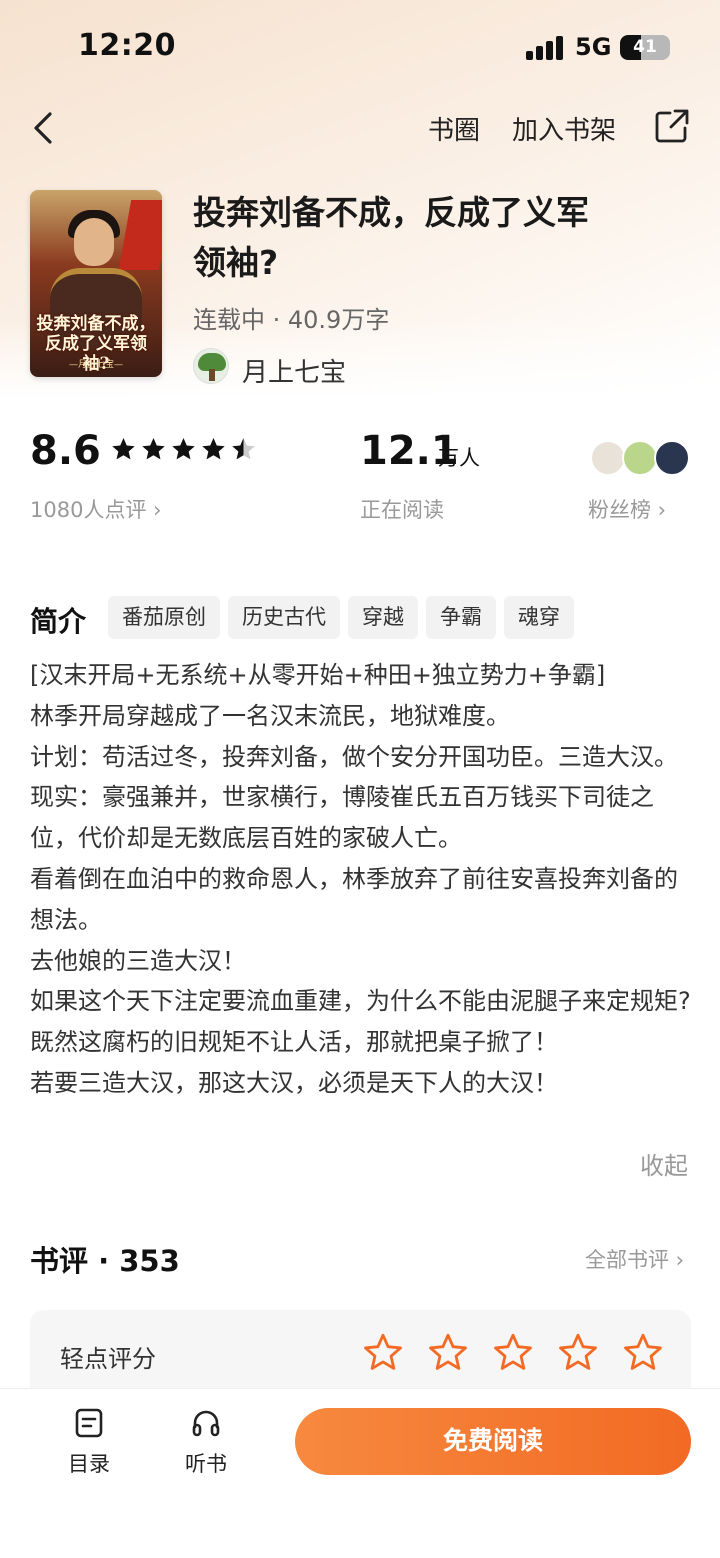 Image resolution: width=720 pixels, height=1558 pixels. I want to click on intro-paragraph: 看着倒在血泊中的救命恩人，林季放弃了前往安喜投奔刘备的想法。, so click(354, 899).